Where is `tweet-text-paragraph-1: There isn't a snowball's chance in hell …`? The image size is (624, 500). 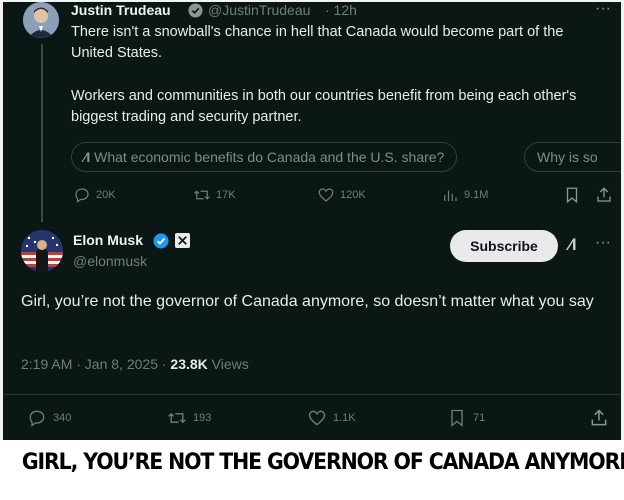 tweet-text-paragraph-1: There isn't a snowball's chance in hell … is located at coordinates (317, 42).